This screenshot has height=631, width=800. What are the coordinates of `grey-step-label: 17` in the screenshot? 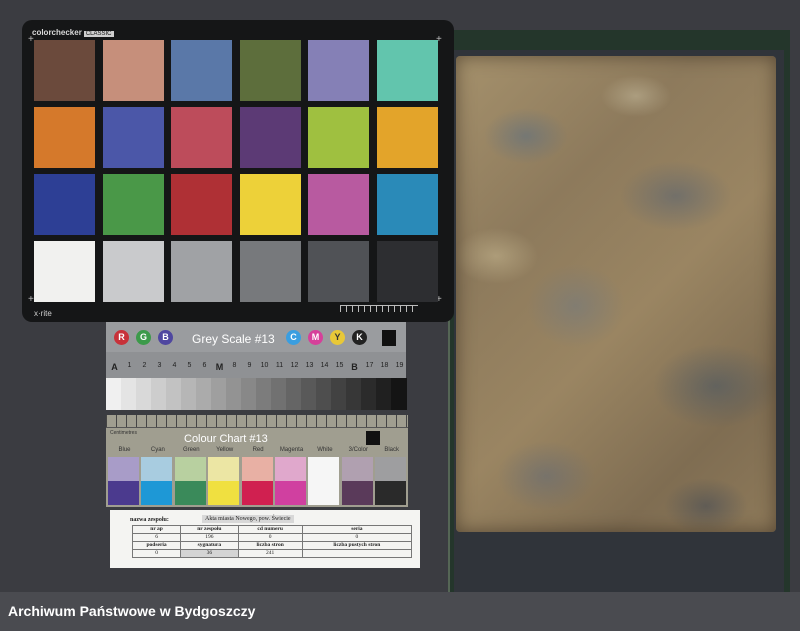 It's located at (369, 365).